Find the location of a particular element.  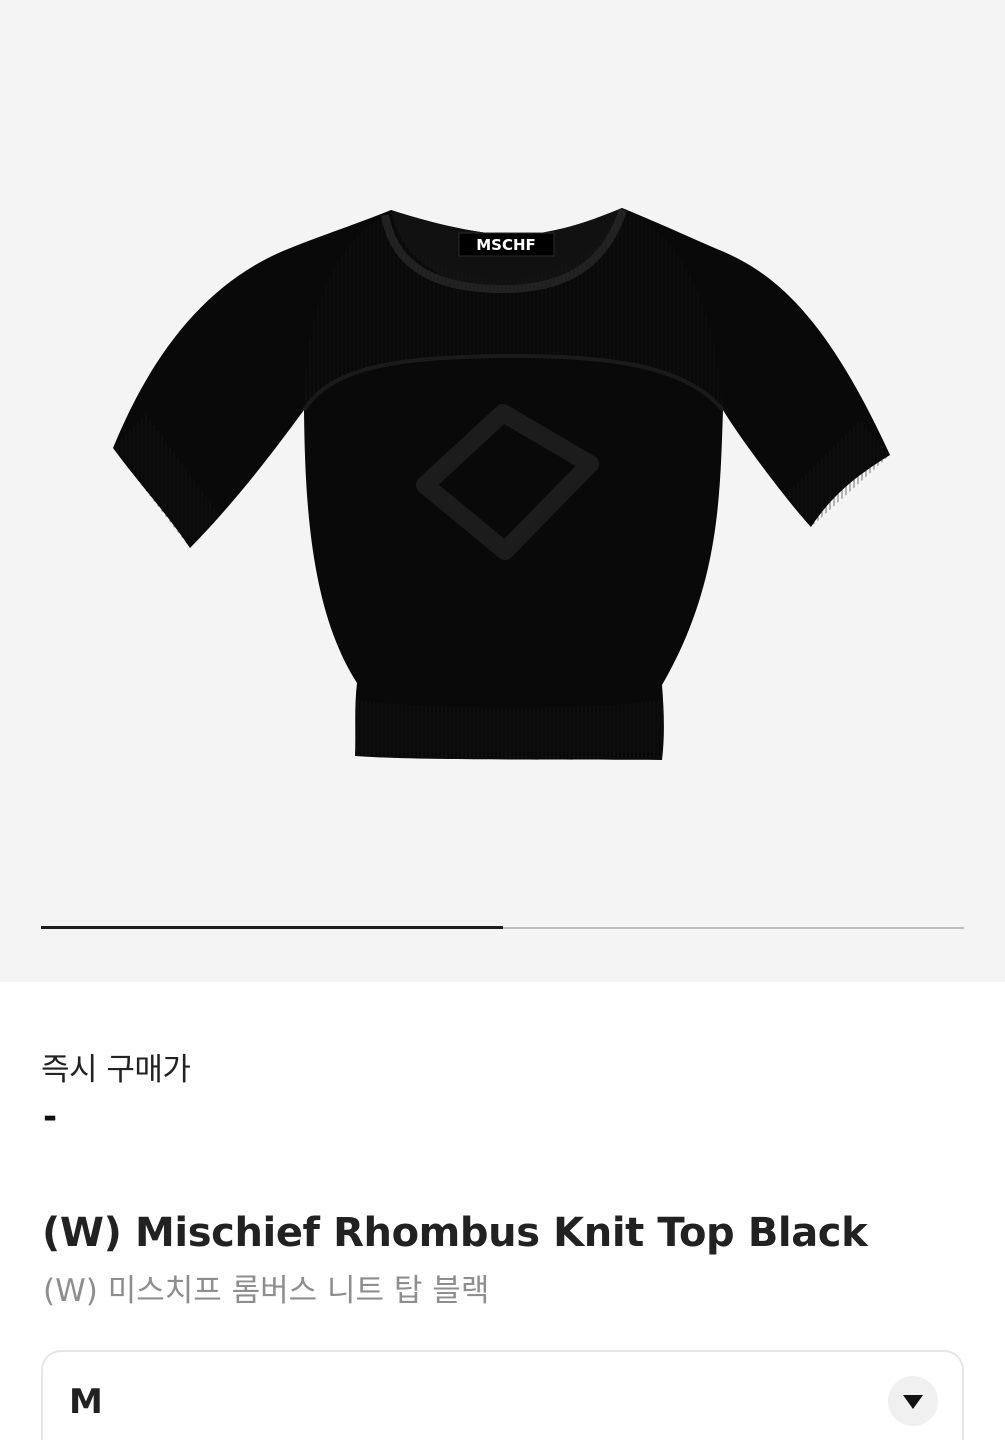

size-select: M is located at coordinates (502, 1395).